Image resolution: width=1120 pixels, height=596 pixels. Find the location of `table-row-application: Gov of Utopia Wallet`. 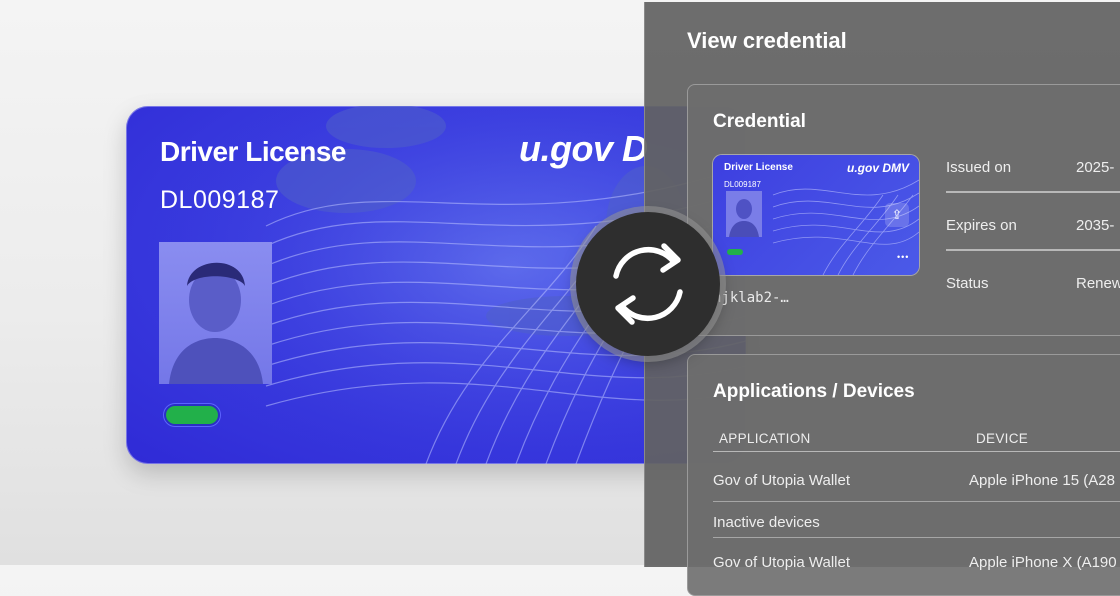

table-row-application: Gov of Utopia Wallet is located at coordinates (781, 480).